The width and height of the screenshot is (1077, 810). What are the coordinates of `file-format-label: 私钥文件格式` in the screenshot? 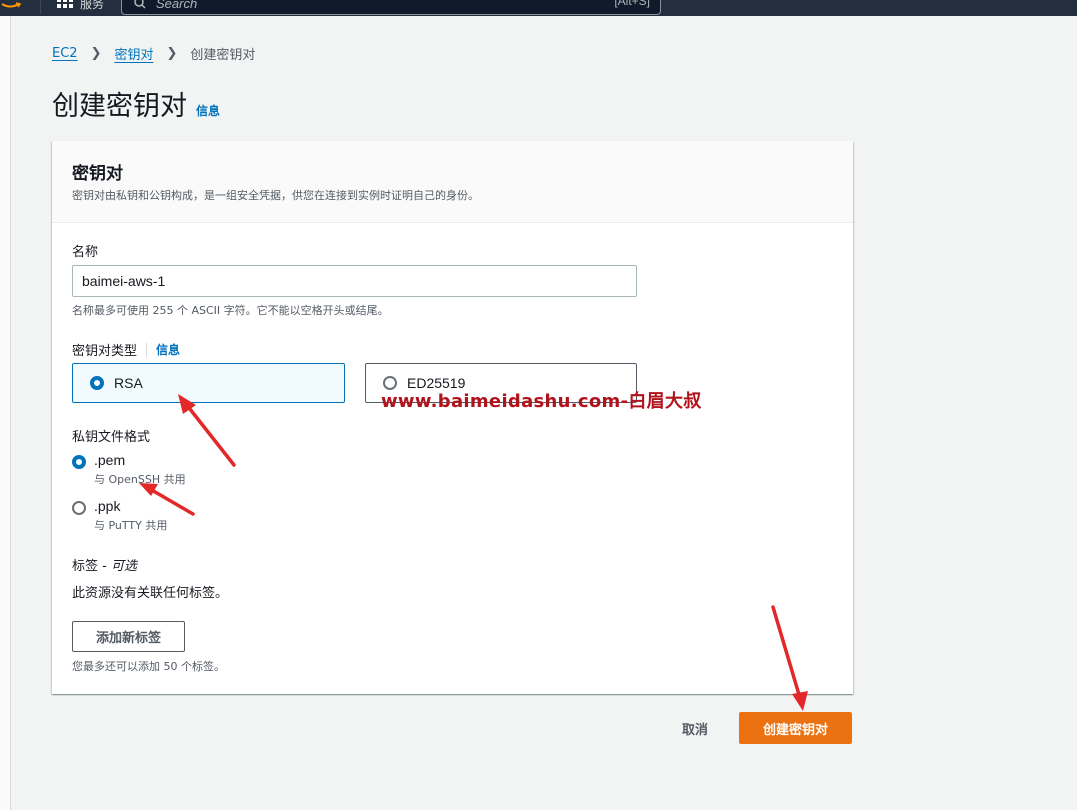 It's located at (111, 437).